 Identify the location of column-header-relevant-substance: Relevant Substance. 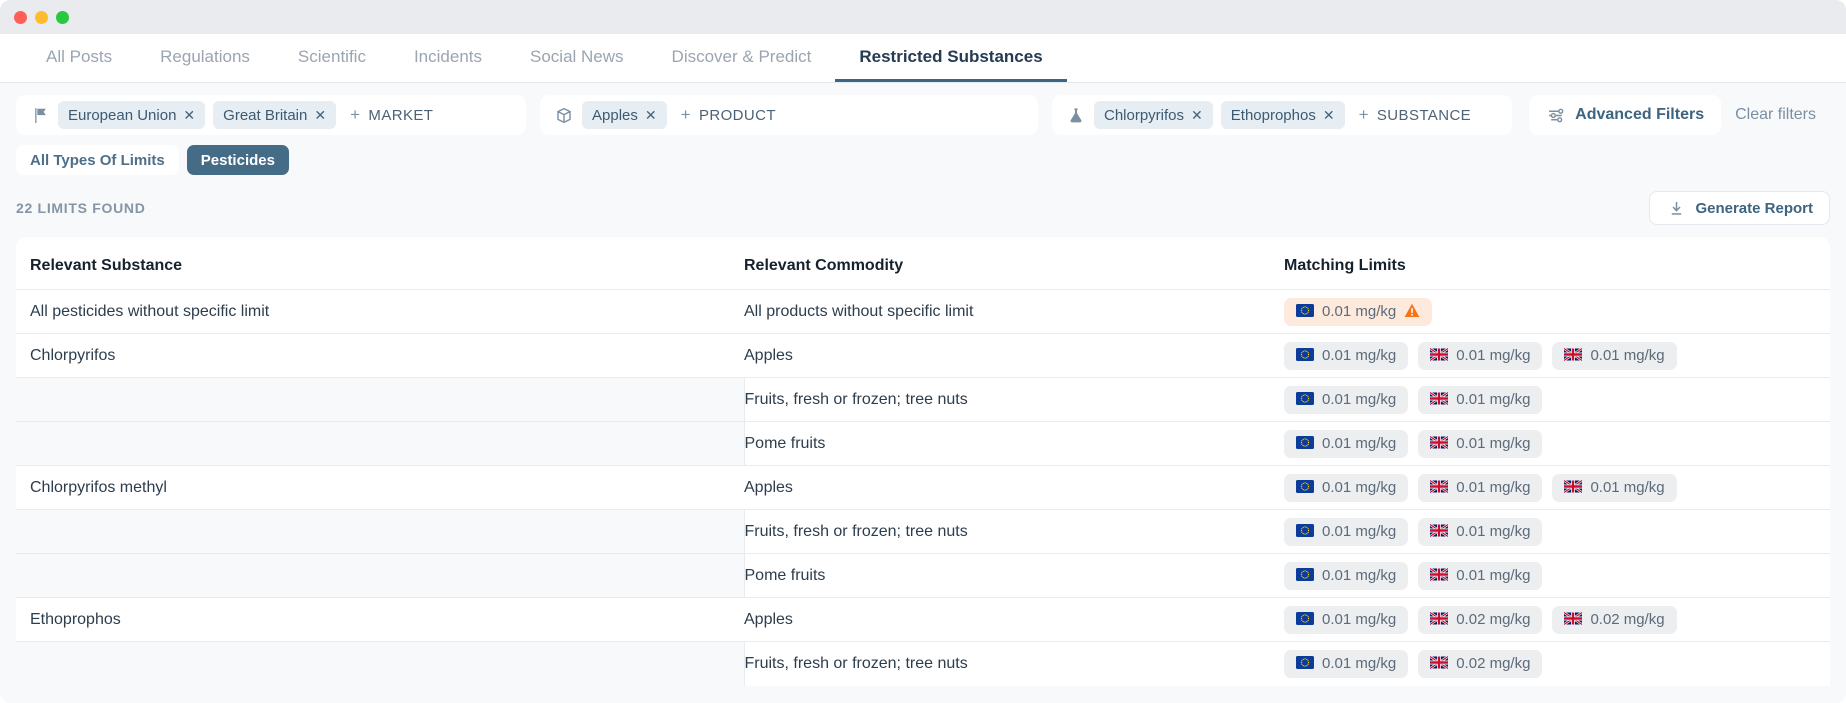
(106, 265).